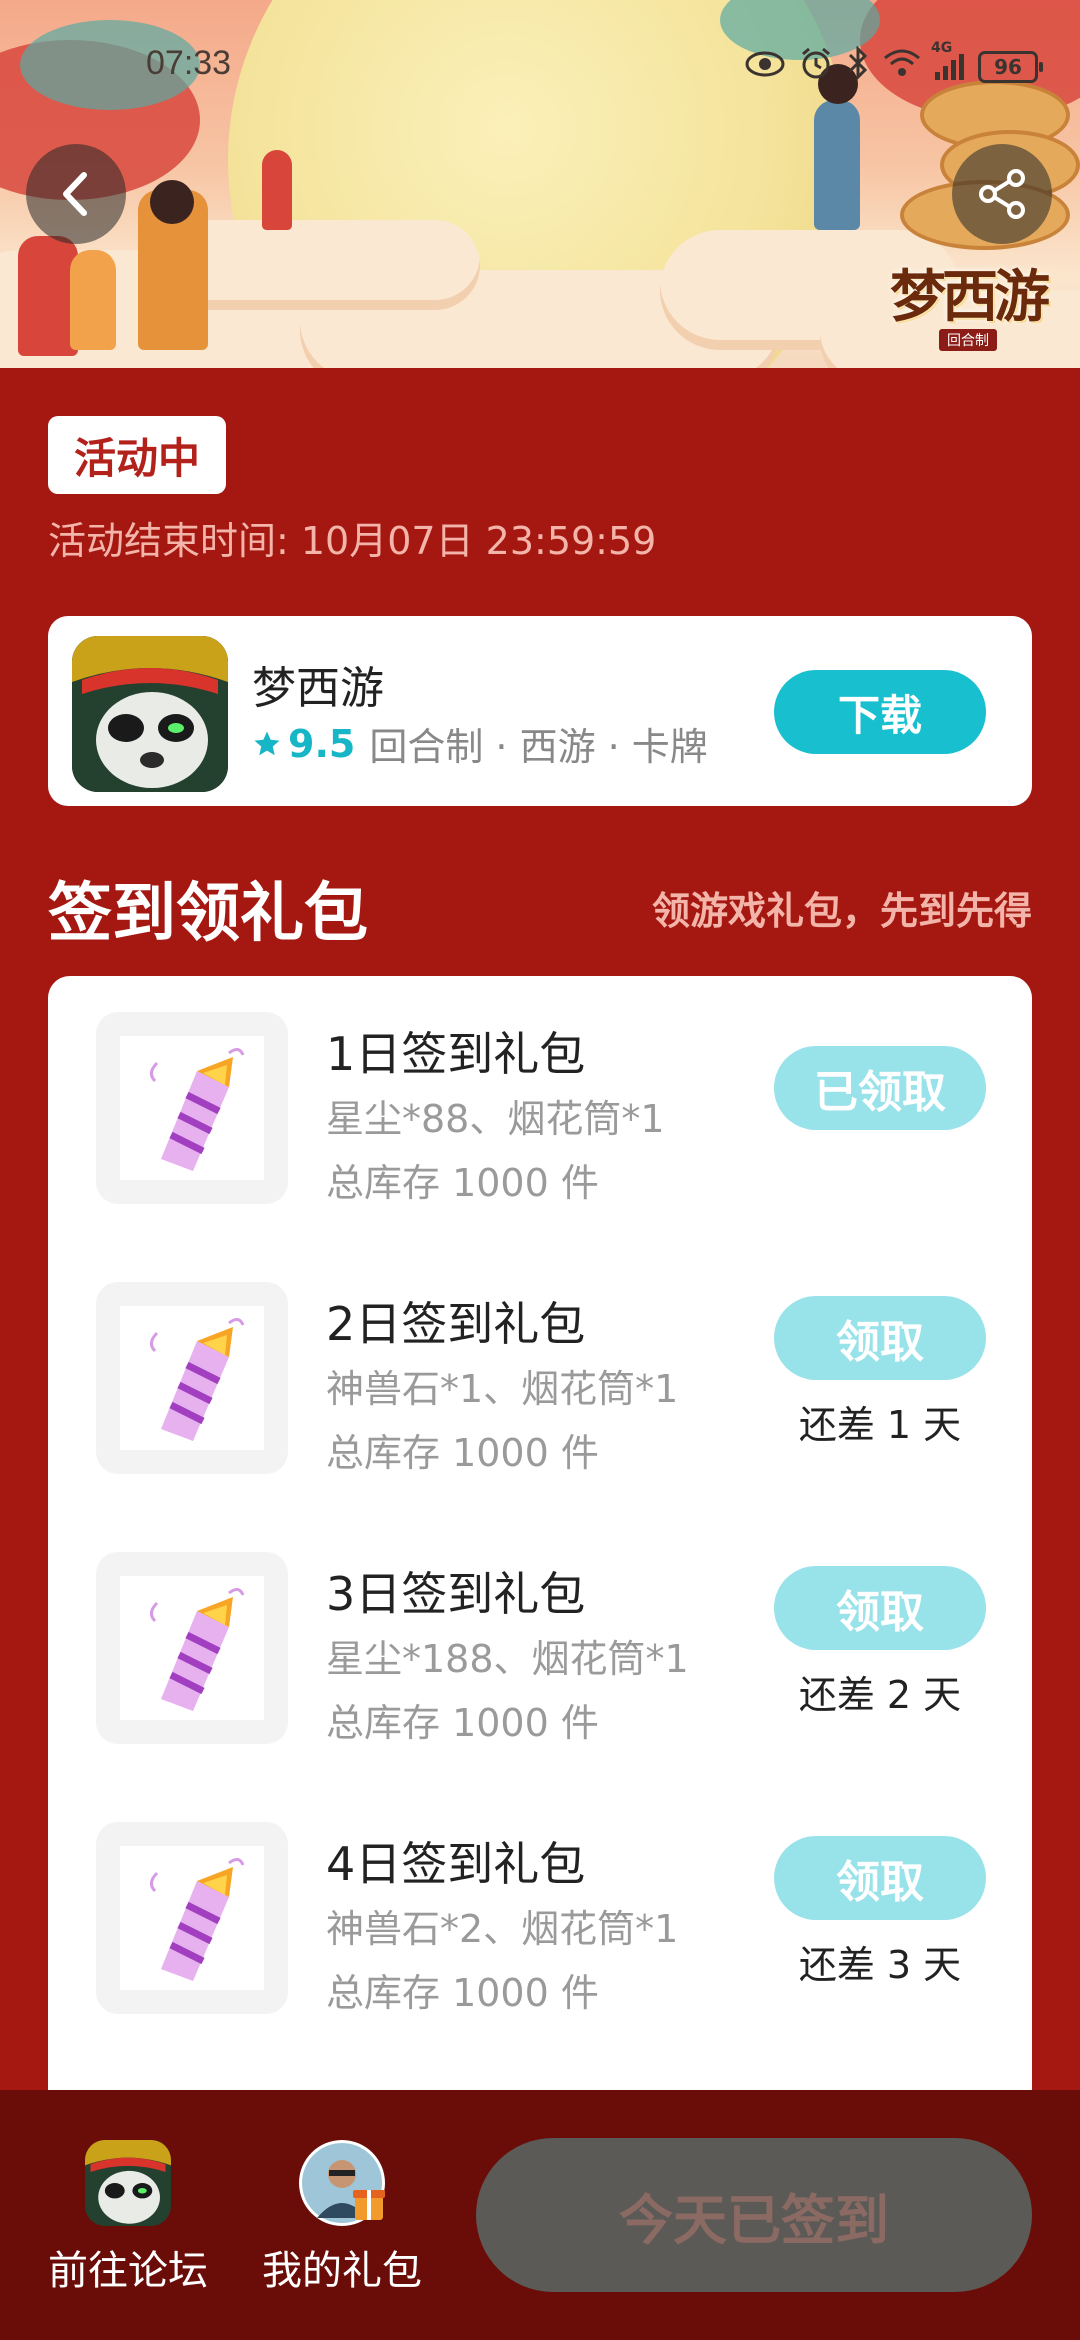 This screenshot has width=1080, height=2340. Describe the element at coordinates (902, 67) in the screenshot. I see `wifi-icon` at that location.